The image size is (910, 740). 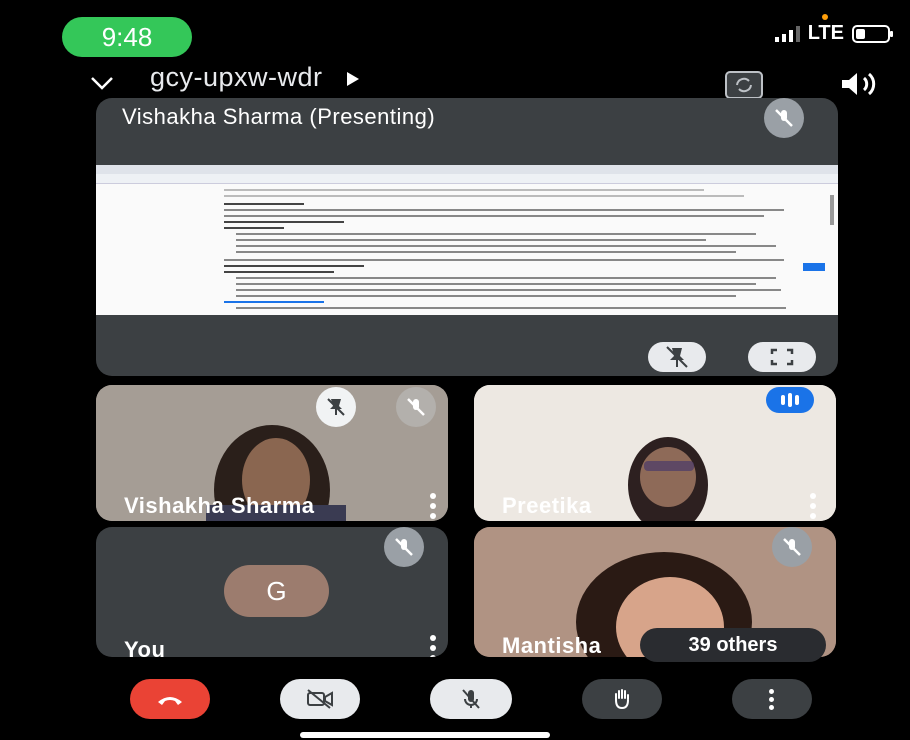 What do you see at coordinates (272, 453) in the screenshot?
I see `participant-tile: Vishakha Sharma` at bounding box center [272, 453].